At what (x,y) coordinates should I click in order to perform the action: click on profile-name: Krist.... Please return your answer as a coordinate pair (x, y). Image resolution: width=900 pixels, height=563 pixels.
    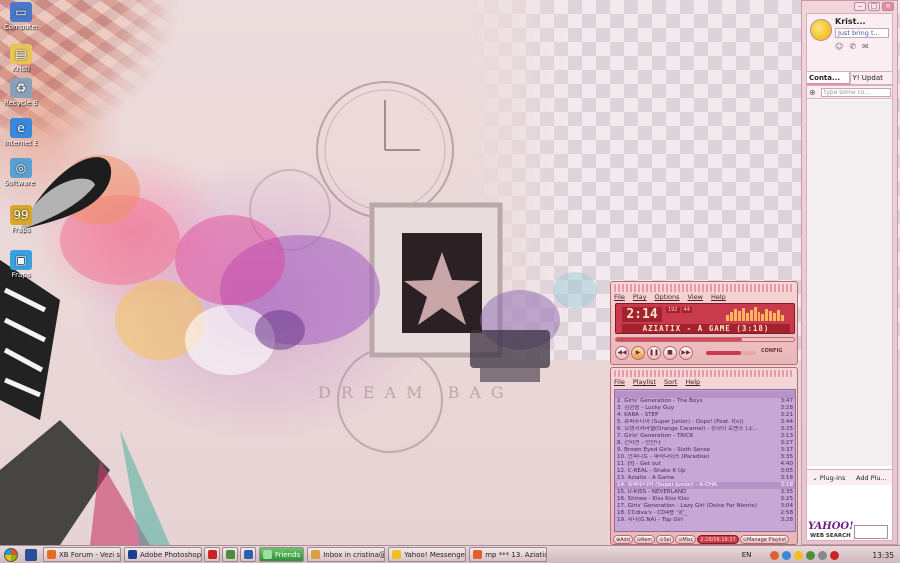
    Looking at the image, I should click on (850, 21).